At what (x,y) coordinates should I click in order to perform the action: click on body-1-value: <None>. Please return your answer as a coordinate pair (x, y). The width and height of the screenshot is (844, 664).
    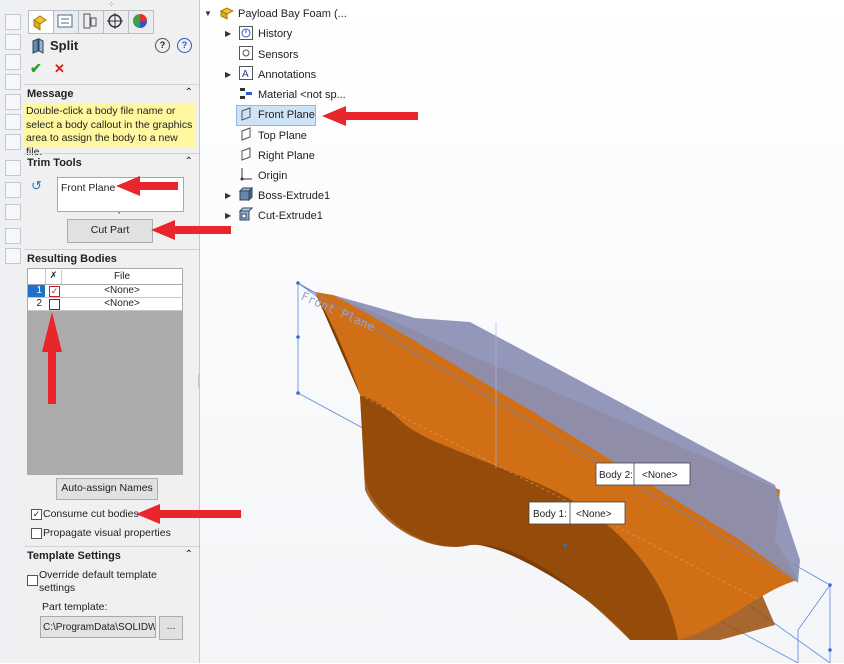
    Looking at the image, I should click on (594, 514).